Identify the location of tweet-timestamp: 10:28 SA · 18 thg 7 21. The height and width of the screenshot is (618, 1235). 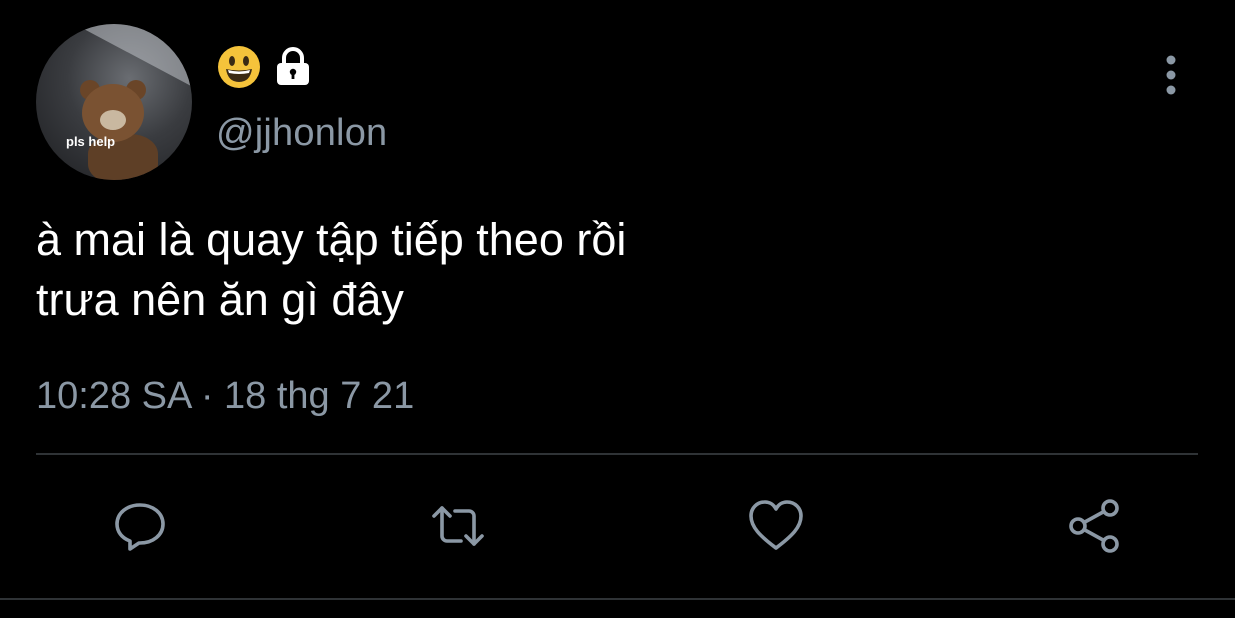
(225, 396).